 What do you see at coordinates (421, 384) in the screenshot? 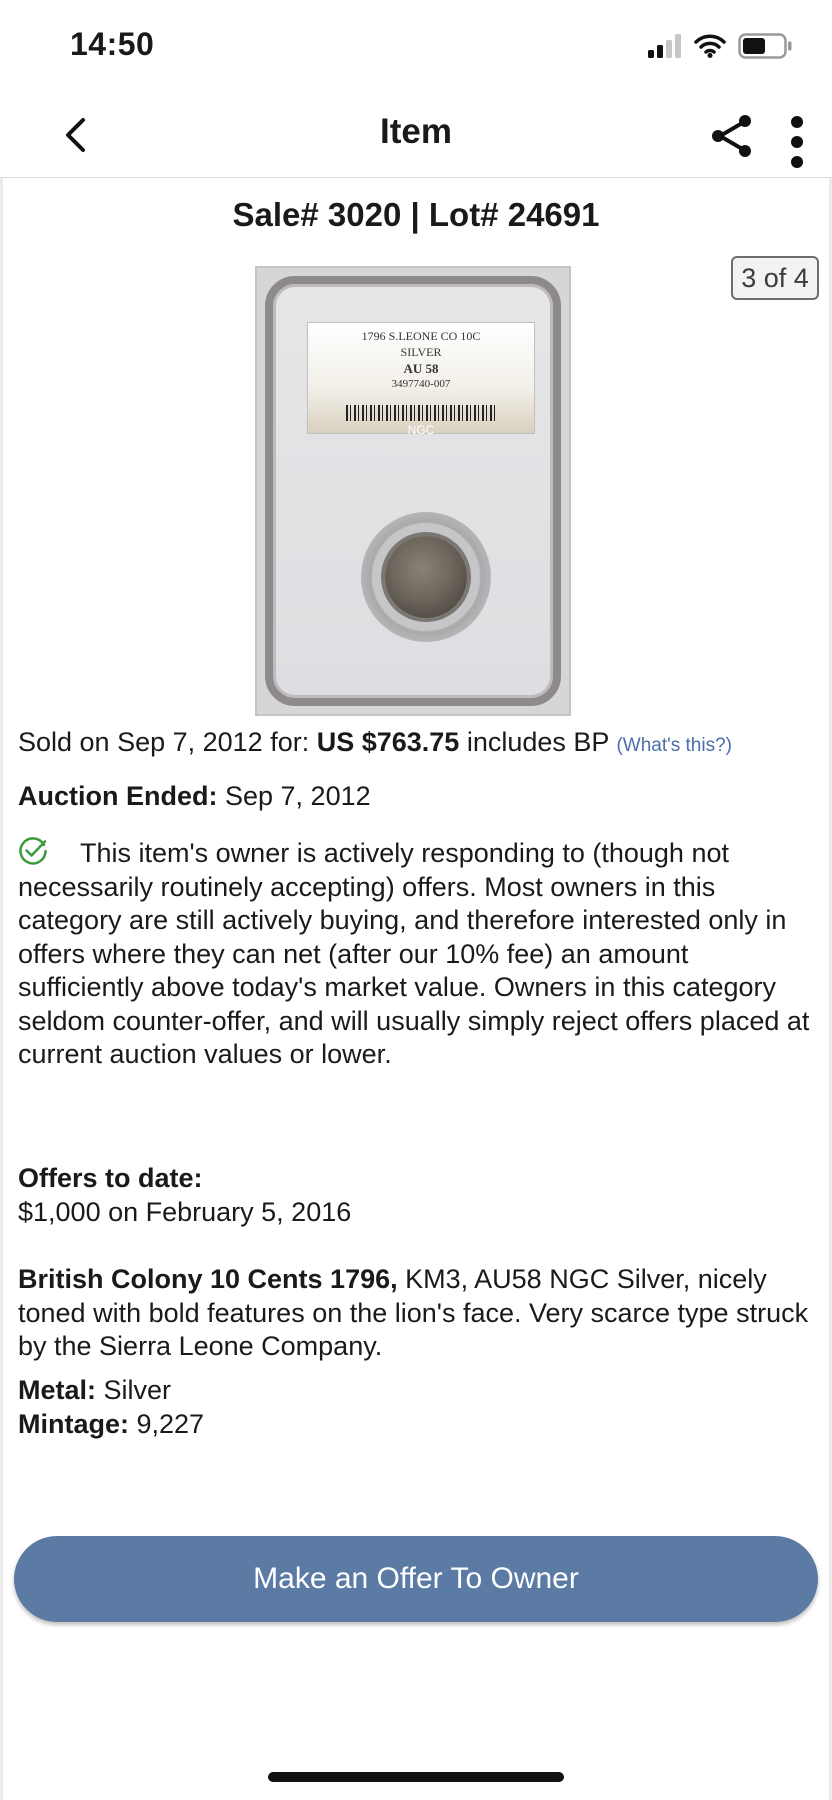
I see `slab-label-cert: 3497740-007` at bounding box center [421, 384].